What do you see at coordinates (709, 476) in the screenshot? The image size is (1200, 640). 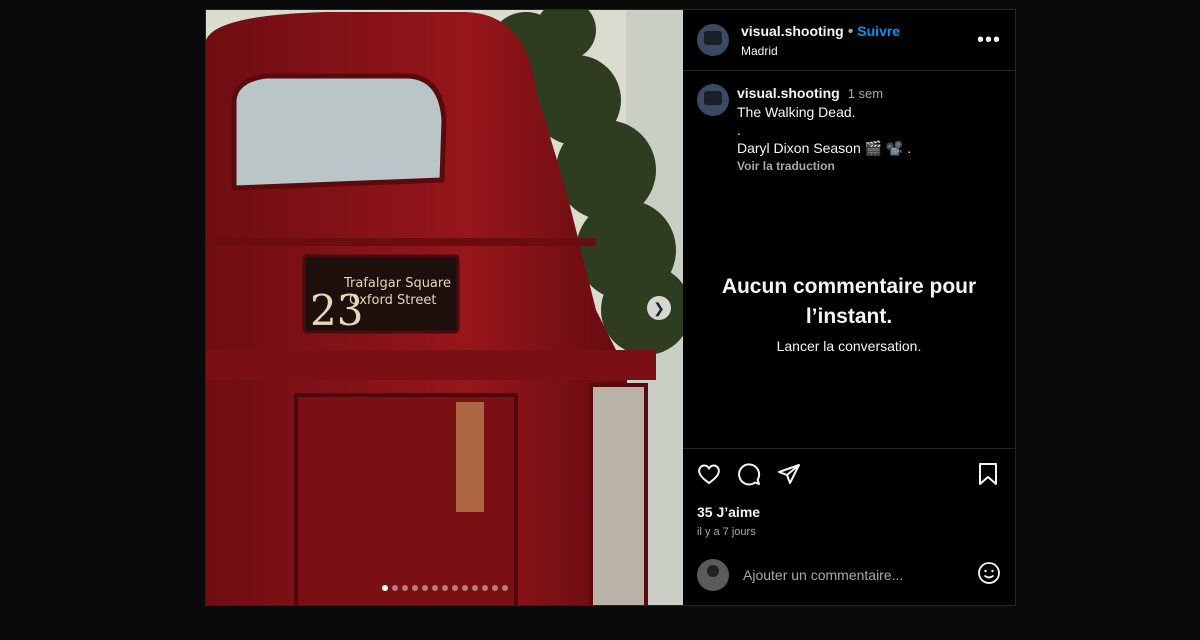 I see `heart-icon` at bounding box center [709, 476].